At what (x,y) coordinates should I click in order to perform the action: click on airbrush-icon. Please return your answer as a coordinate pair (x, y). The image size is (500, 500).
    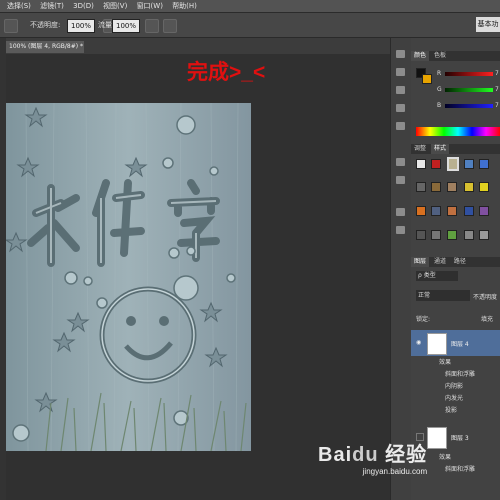
    Looking at the image, I should click on (152, 26).